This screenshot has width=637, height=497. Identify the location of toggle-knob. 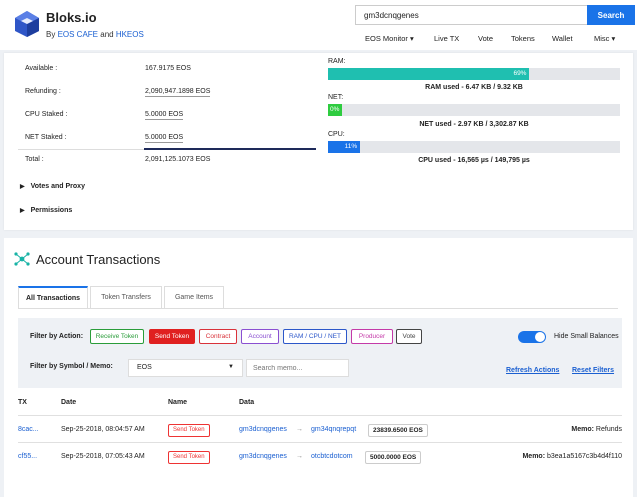
(540, 337).